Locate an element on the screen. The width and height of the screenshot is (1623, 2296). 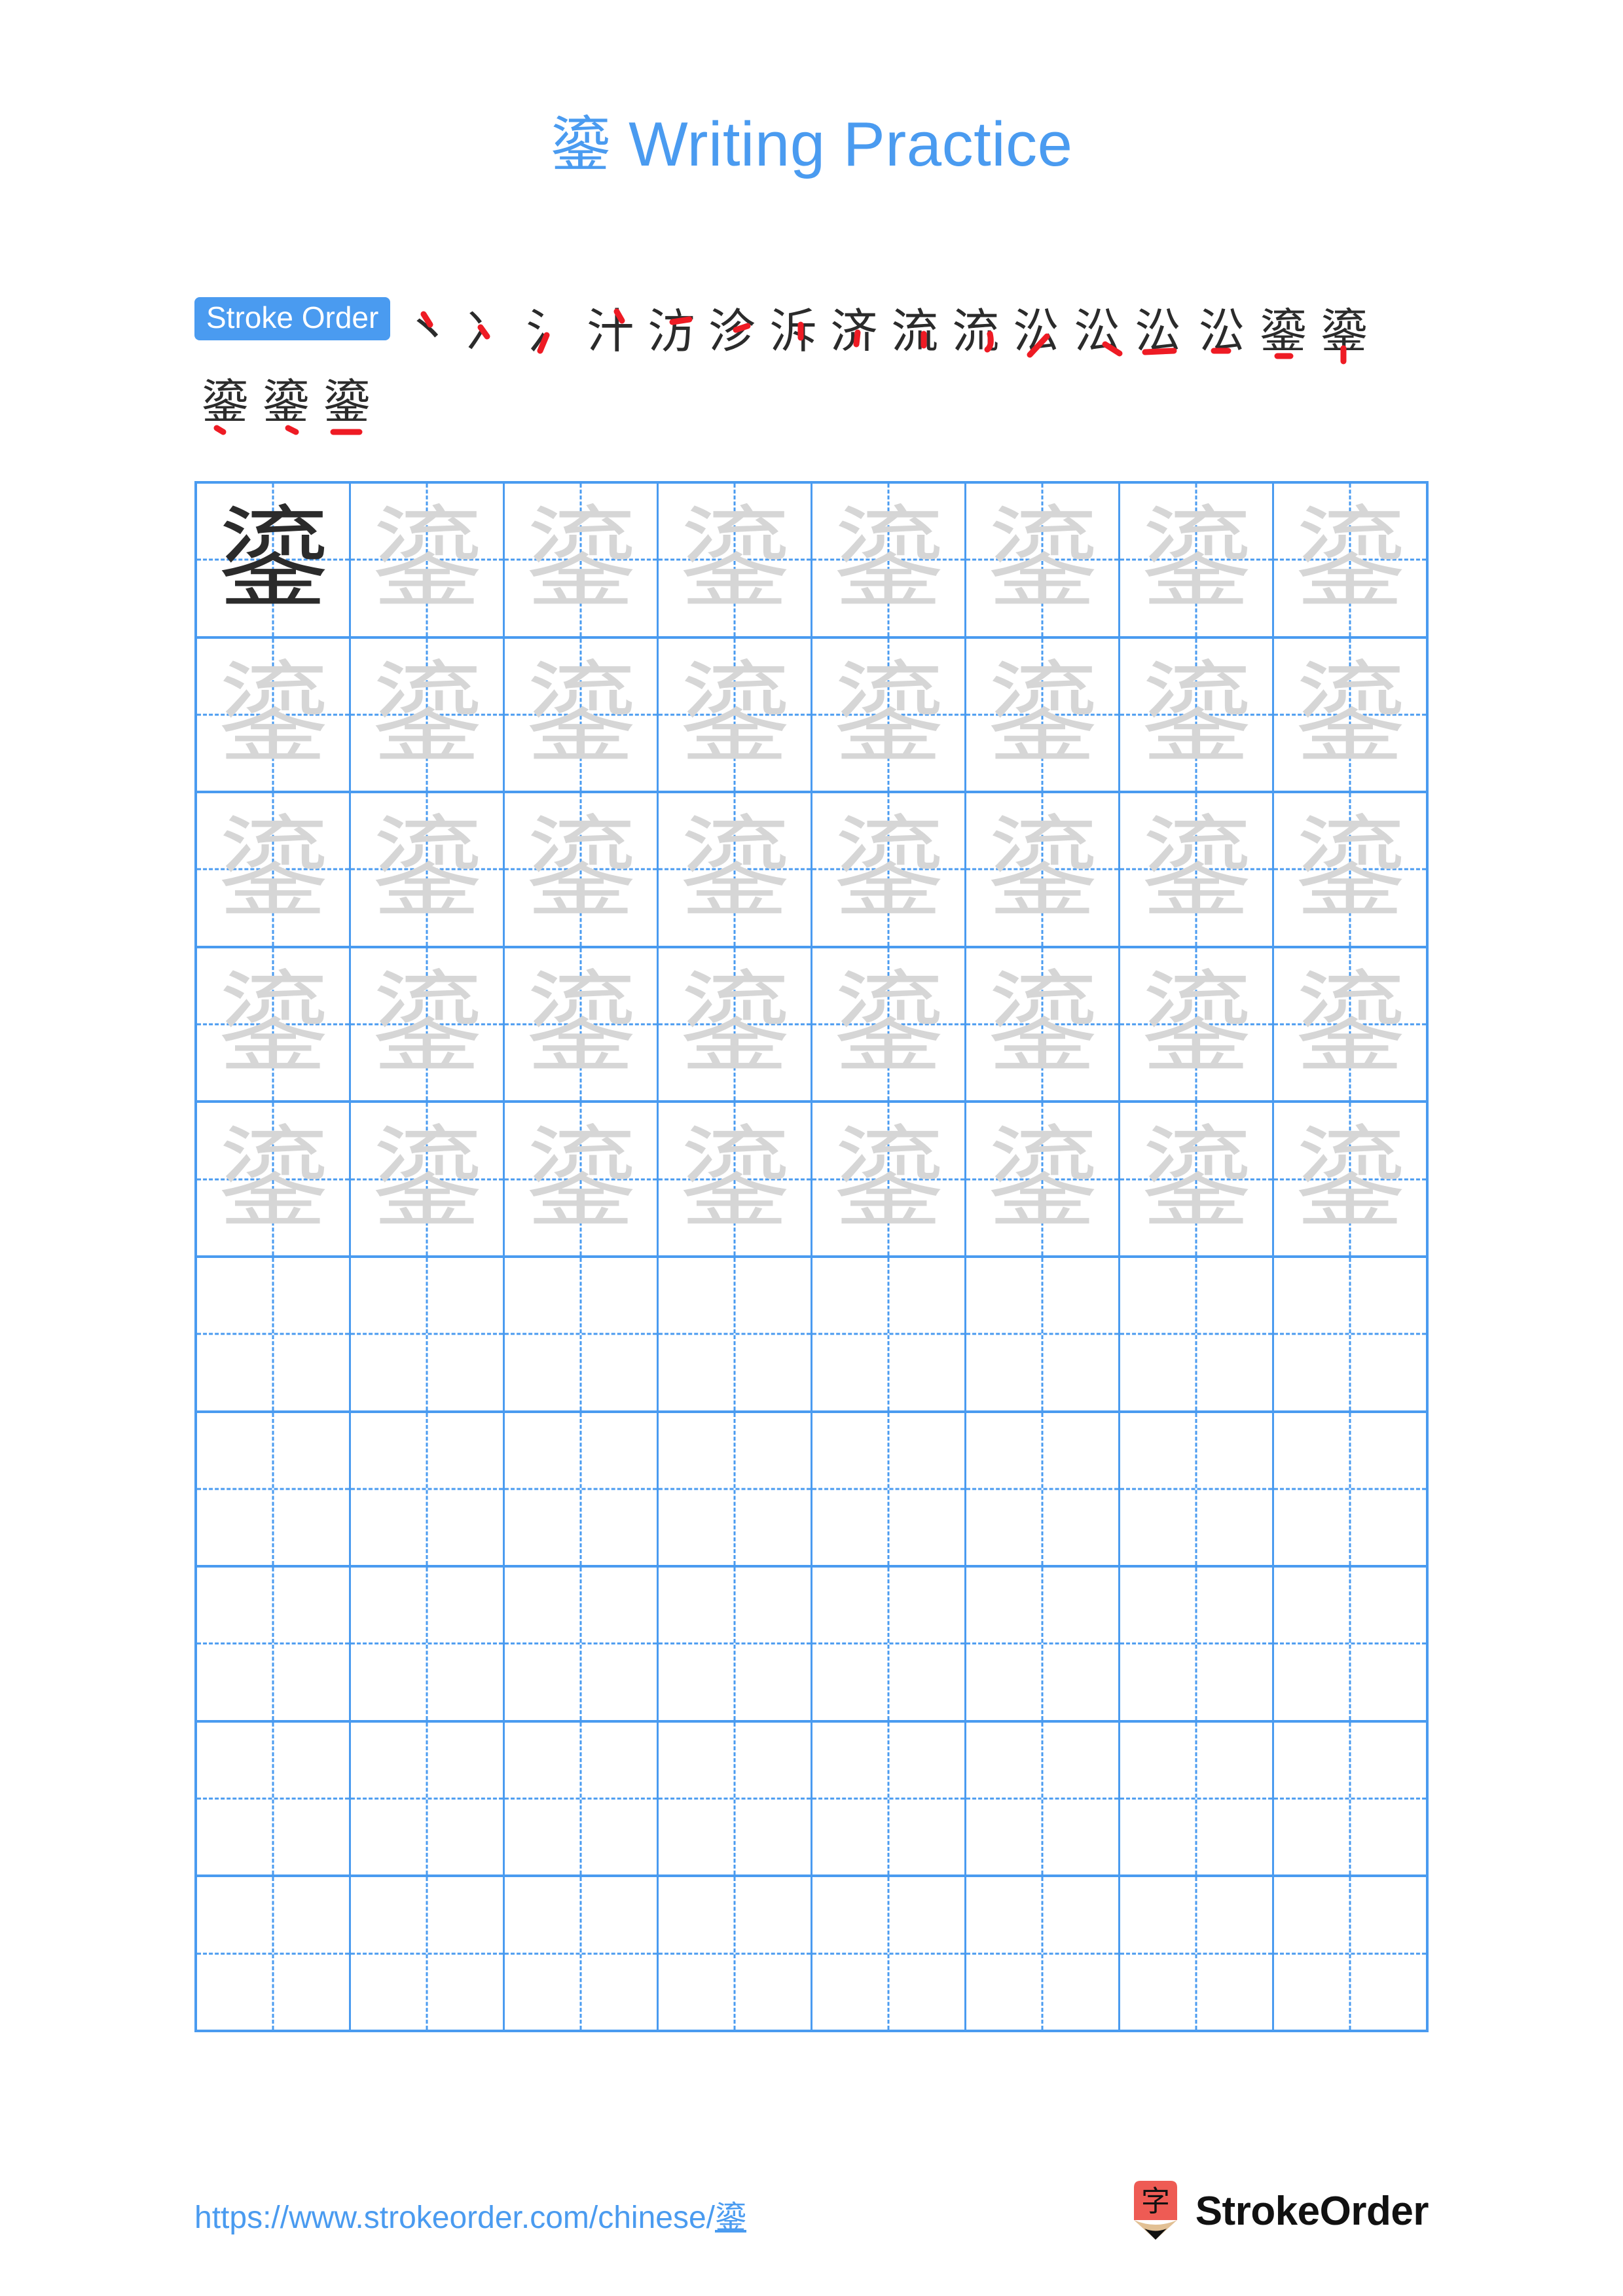
stroke-order-step-glyph: 济 is located at coordinates (854, 331).